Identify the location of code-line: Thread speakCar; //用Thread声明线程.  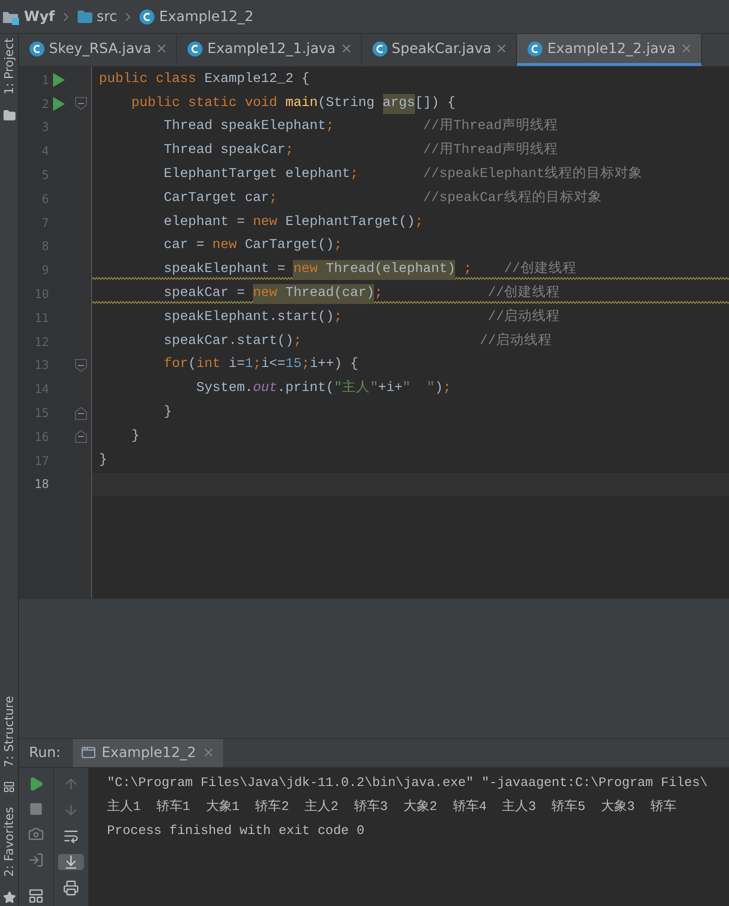
(360, 150).